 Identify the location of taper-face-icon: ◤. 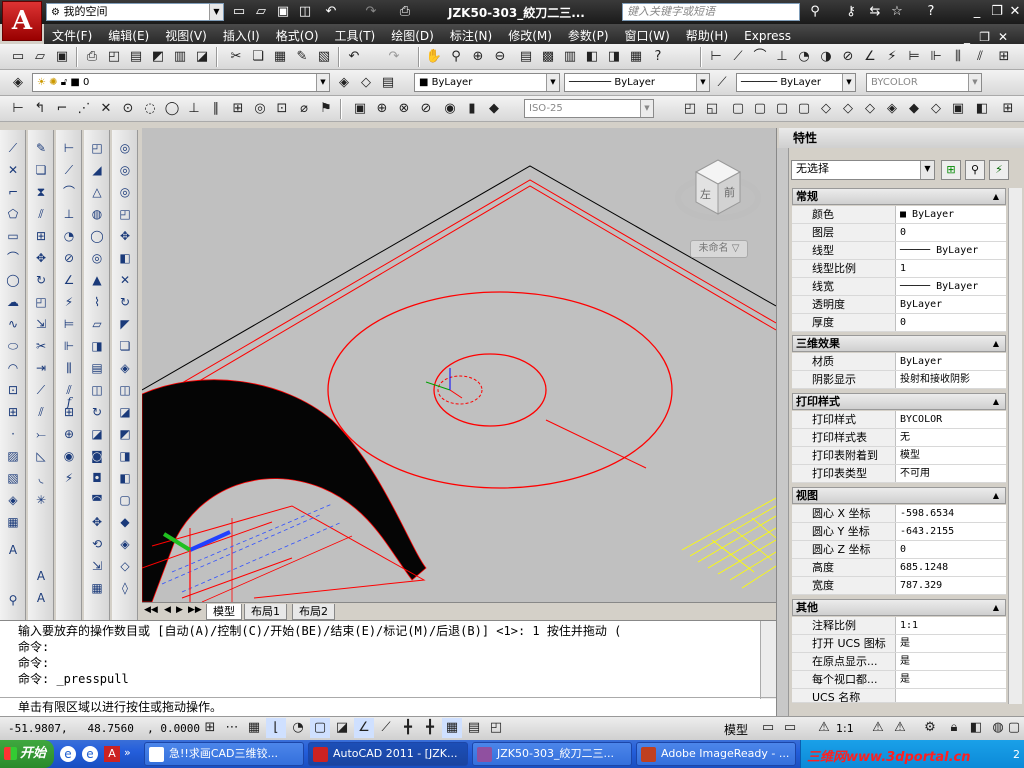
(125, 324).